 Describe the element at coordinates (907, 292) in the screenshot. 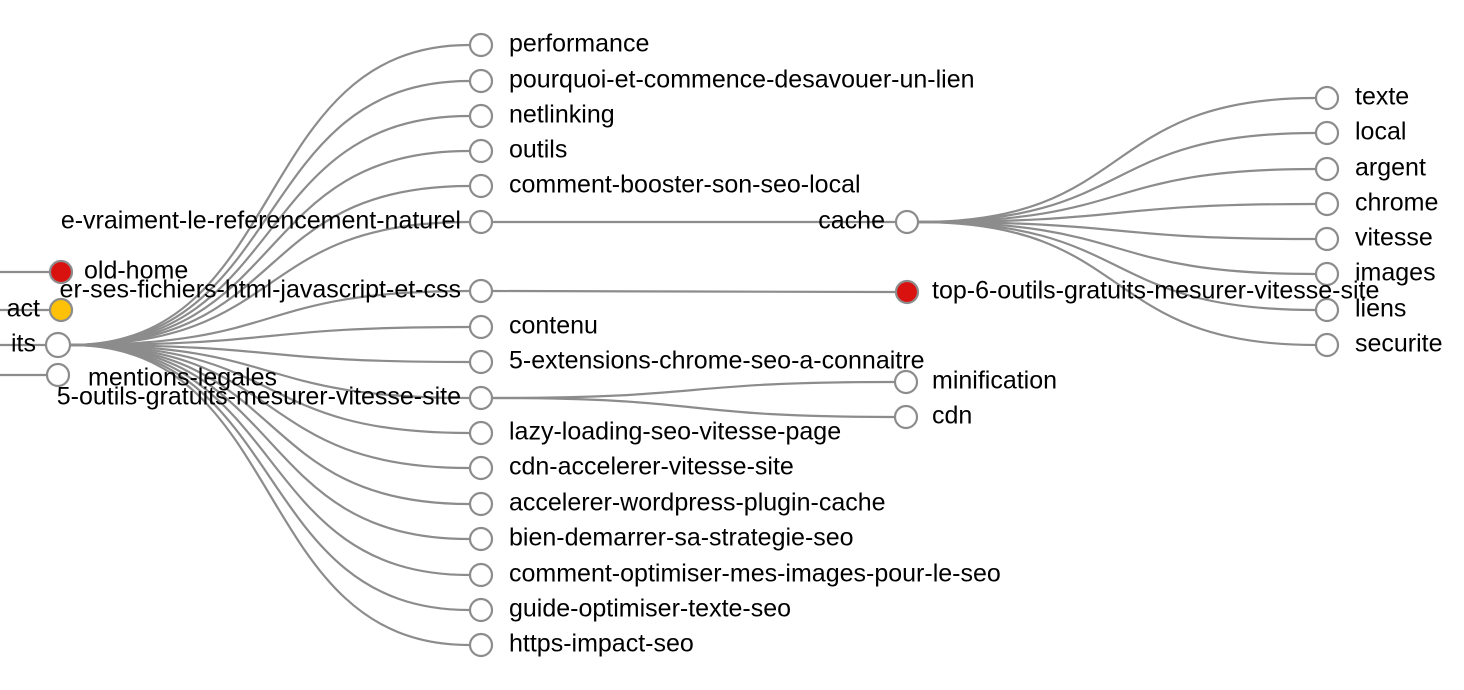

I see `graph-node-top6` at that location.